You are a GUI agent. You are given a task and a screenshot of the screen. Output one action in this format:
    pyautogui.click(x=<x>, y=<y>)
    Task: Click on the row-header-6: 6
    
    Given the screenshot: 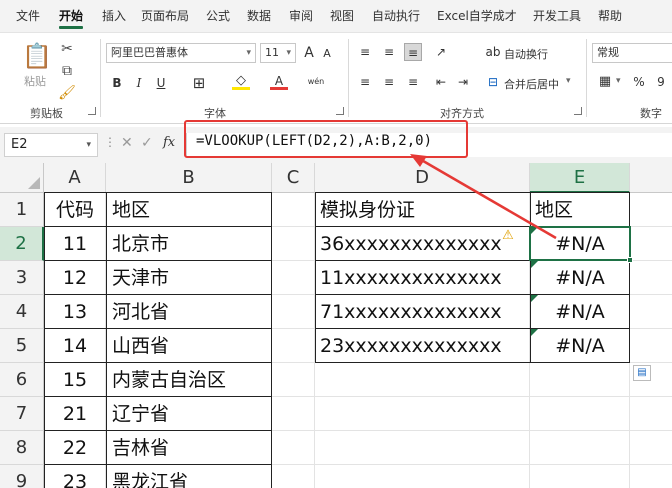 What is the action you would take?
    pyautogui.click(x=22, y=380)
    